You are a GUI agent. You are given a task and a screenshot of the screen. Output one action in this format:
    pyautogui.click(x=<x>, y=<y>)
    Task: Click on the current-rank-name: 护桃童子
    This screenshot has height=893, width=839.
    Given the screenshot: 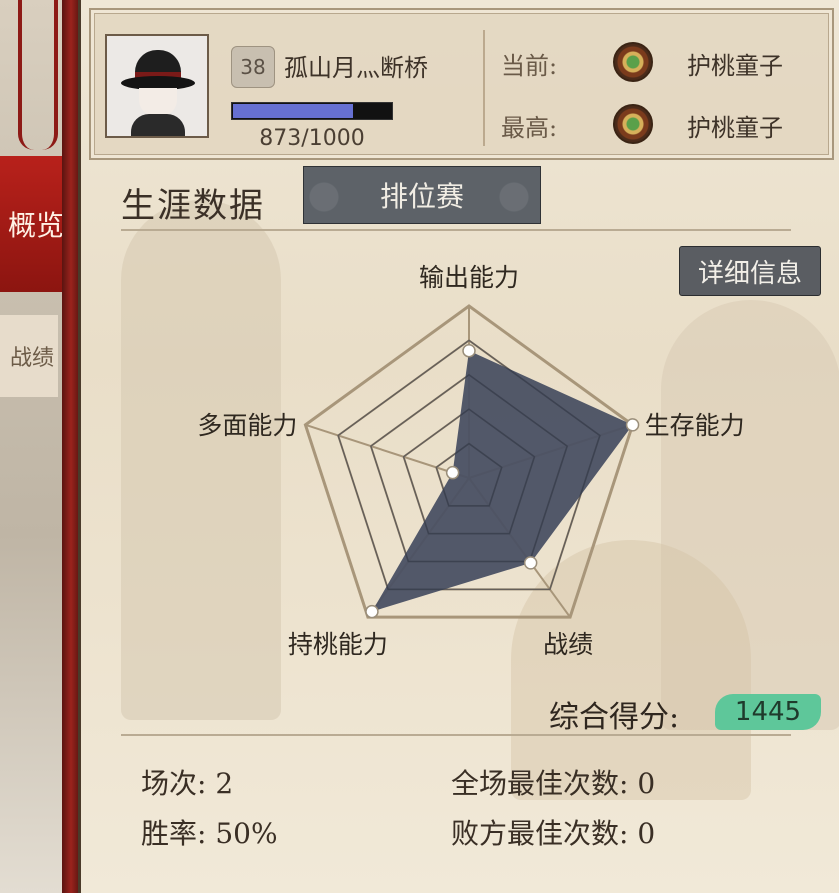 What is the action you would take?
    pyautogui.click(x=735, y=66)
    